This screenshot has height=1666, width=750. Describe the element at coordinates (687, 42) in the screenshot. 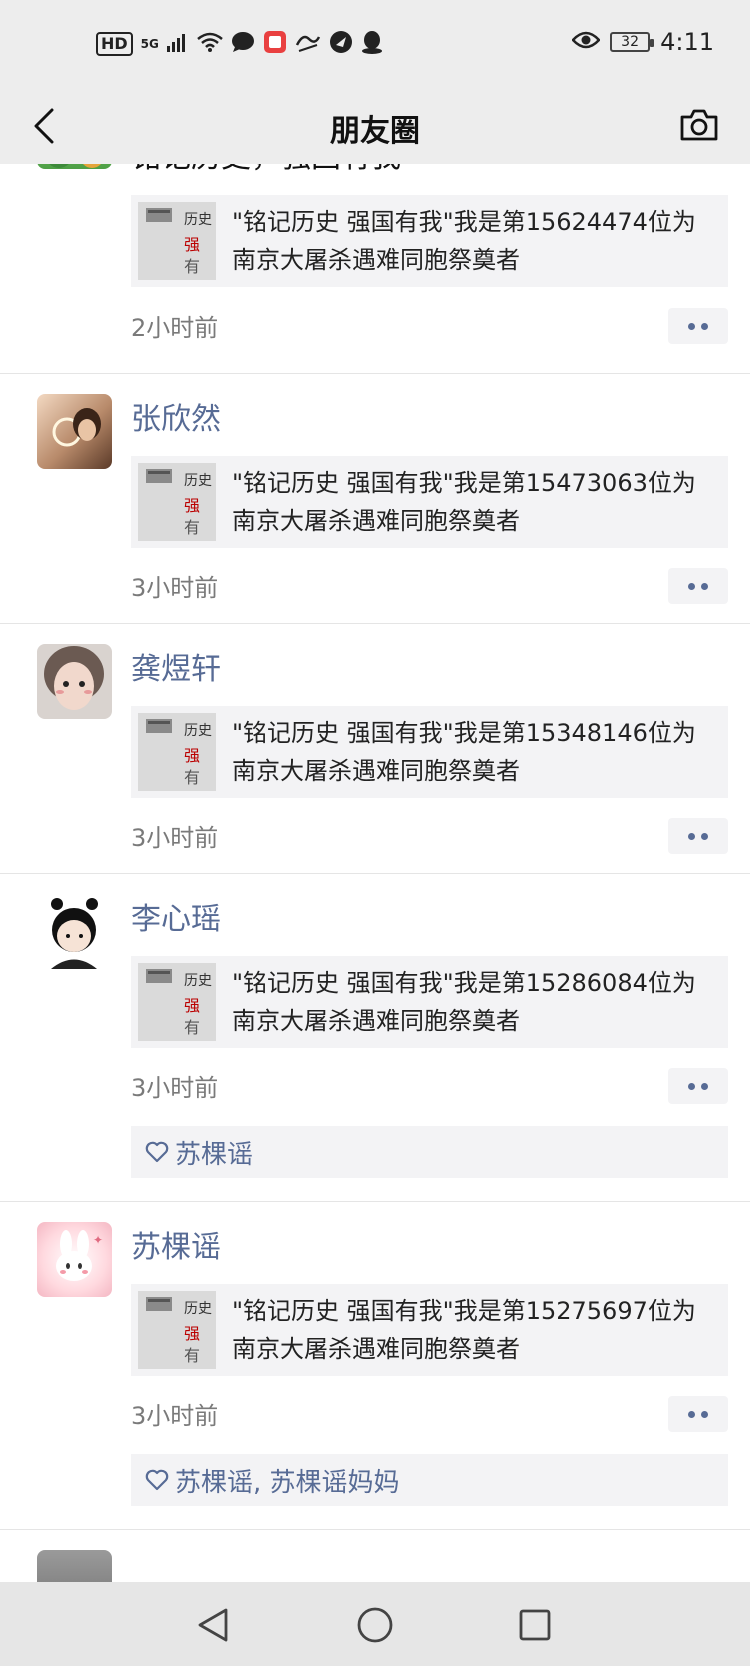

I see `clock: 4:11` at that location.